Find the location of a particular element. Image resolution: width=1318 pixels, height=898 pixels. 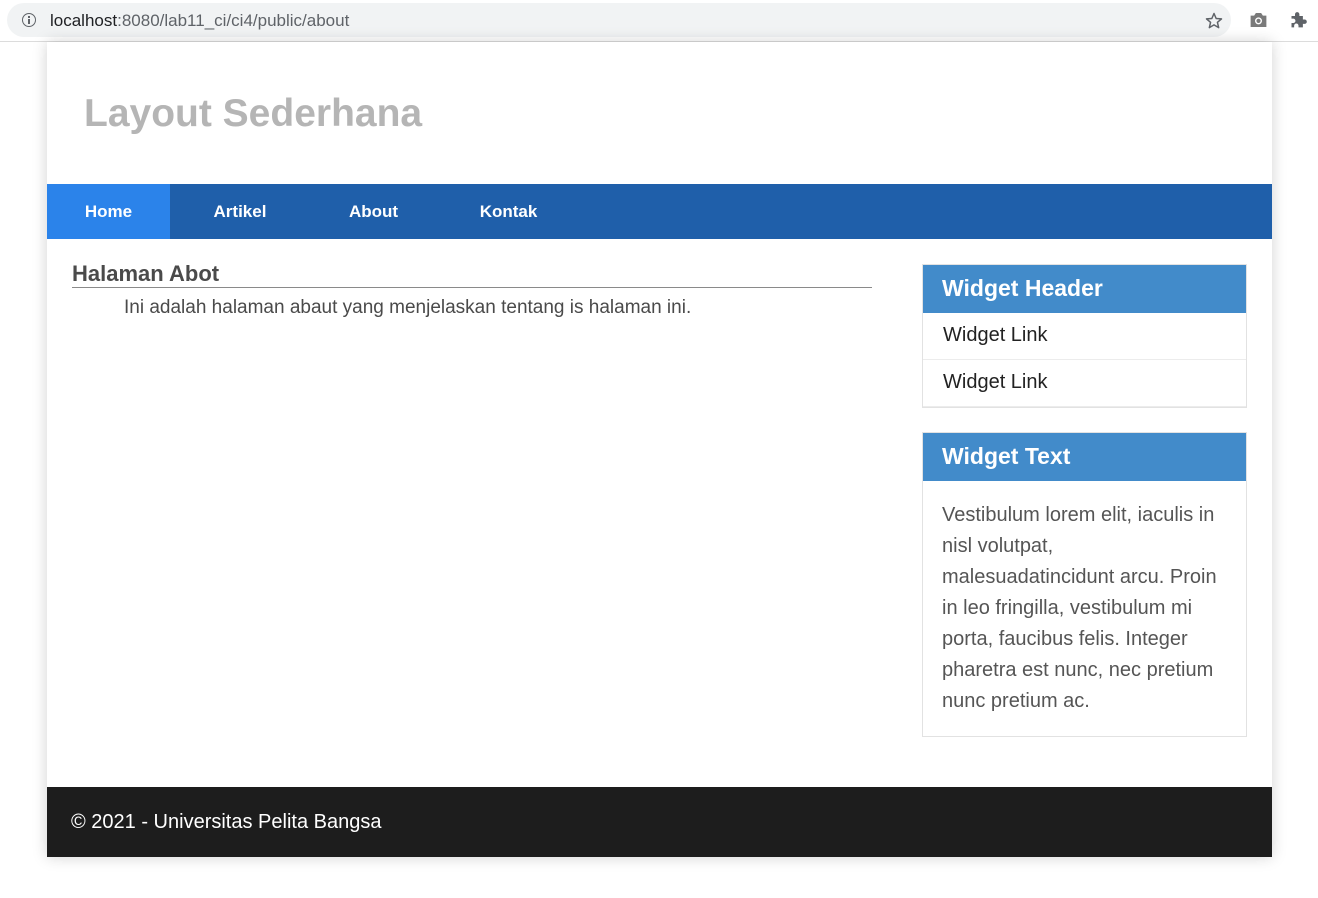

site-footer: © 2021 - Universitas Pelita Bangsa is located at coordinates (659, 822).